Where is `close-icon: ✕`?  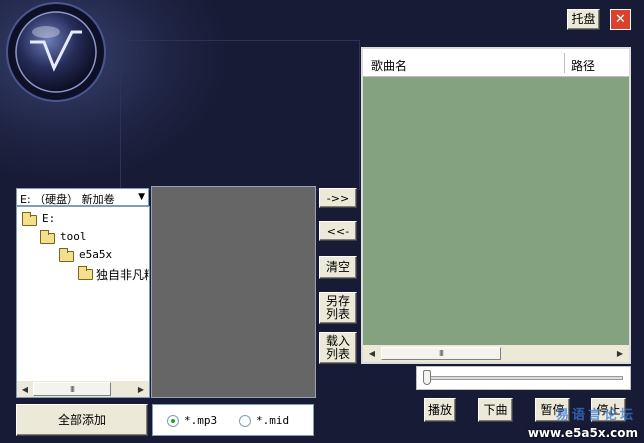 close-icon: ✕ is located at coordinates (620, 19).